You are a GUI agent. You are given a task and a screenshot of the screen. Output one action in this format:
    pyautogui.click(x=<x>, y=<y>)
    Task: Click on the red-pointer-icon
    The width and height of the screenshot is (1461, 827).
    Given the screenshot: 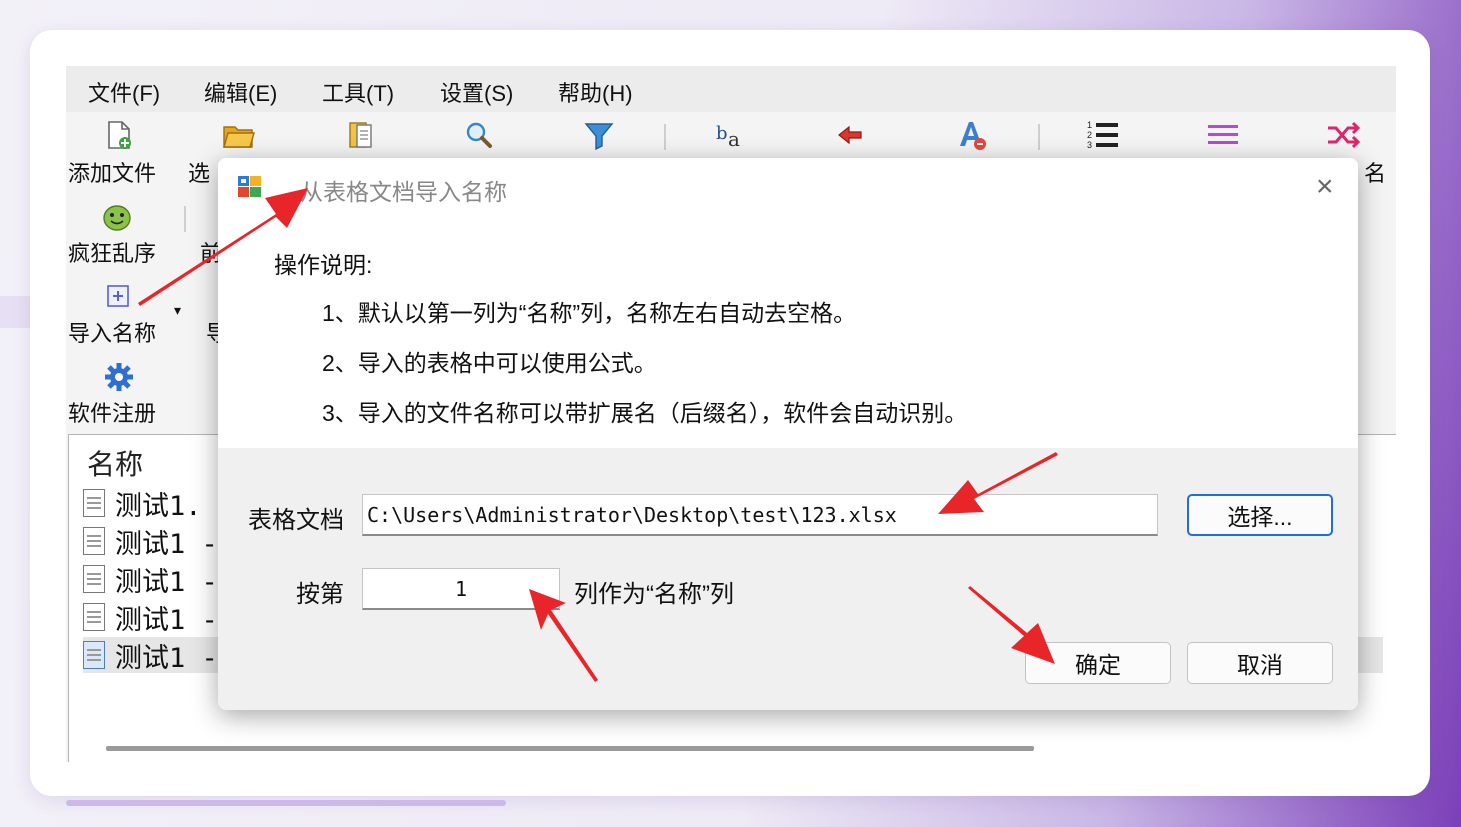 What is the action you would take?
    pyautogui.click(x=851, y=135)
    